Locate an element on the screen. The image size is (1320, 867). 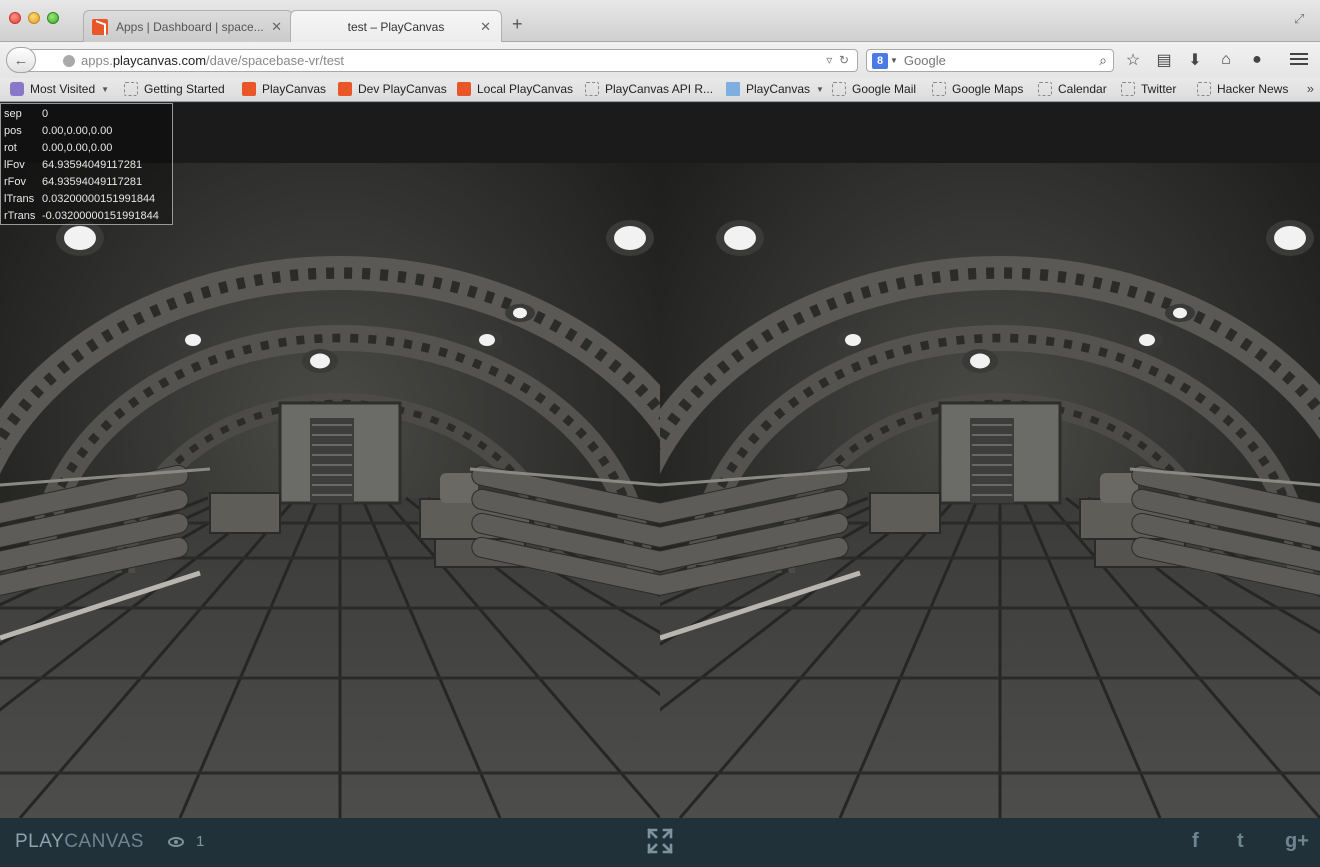
eye-icon is located at coordinates (176, 841).